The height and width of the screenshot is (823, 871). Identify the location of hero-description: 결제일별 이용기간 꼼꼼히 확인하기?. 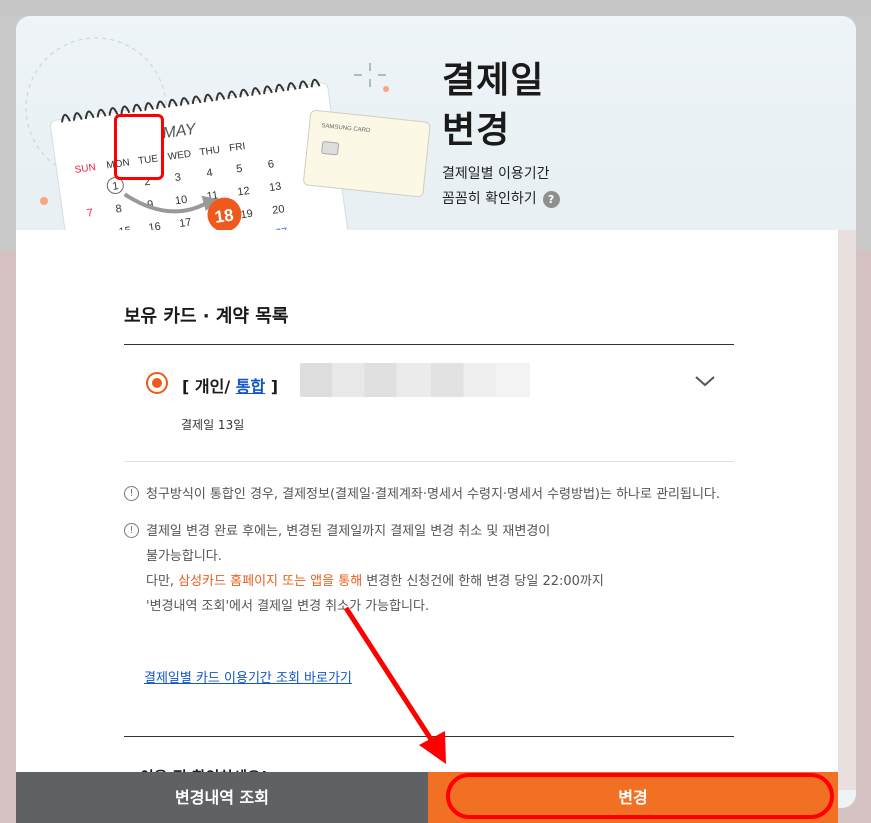
(501, 187).